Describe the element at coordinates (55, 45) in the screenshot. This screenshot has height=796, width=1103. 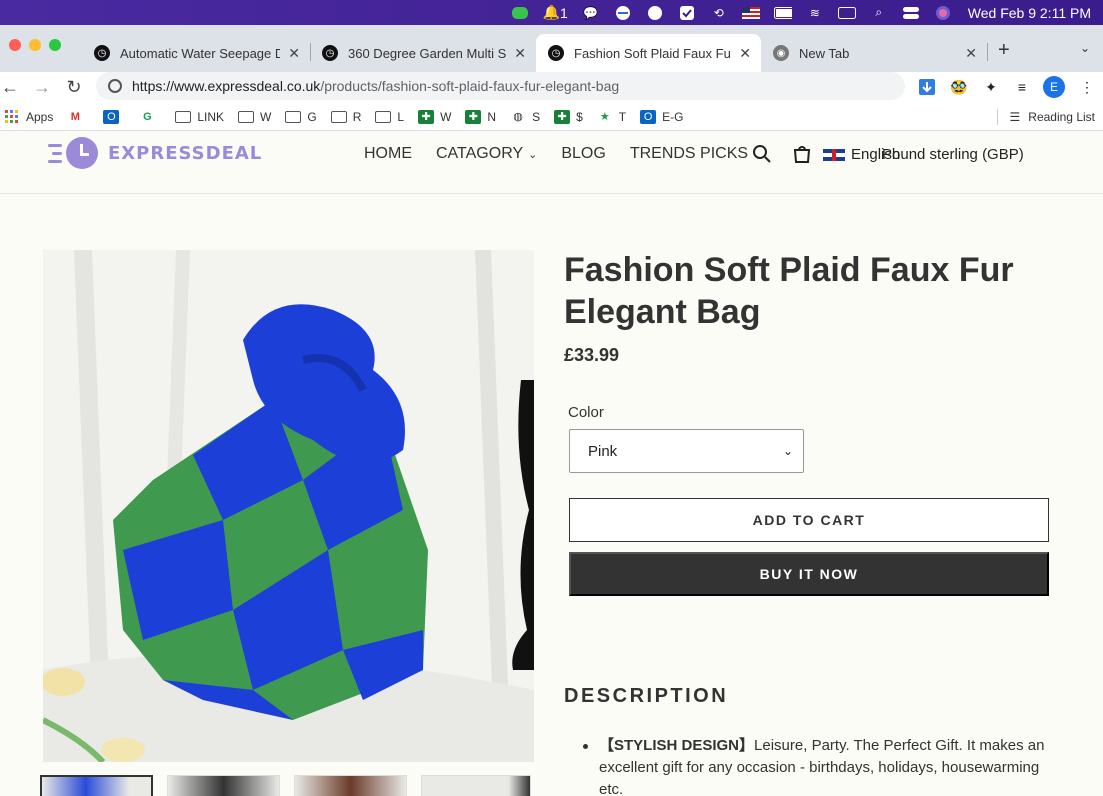
I see `maximize-window-button` at that location.